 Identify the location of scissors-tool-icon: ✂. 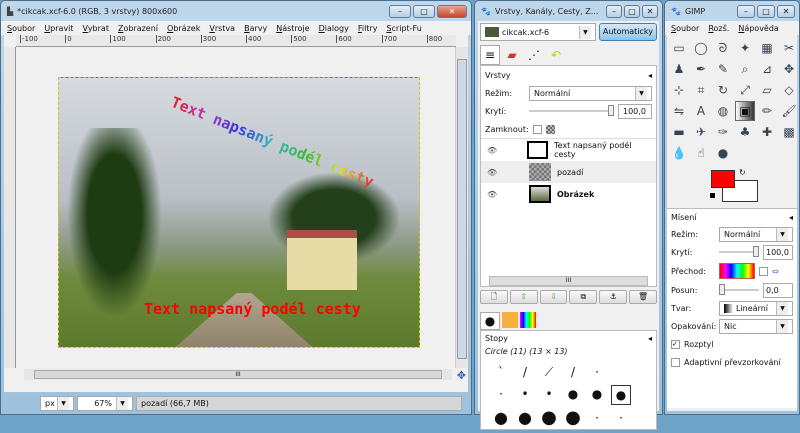
(789, 48).